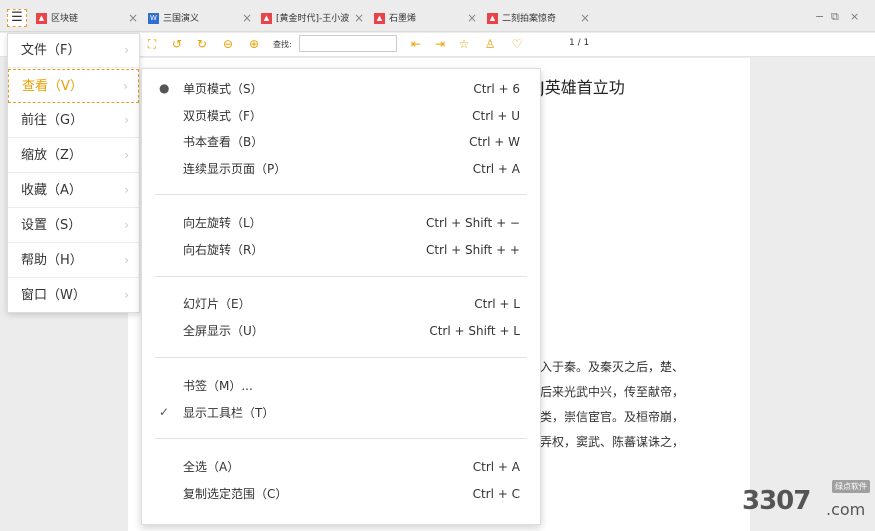  Describe the element at coordinates (223, 331) in the screenshot. I see `menu-item-label: 全屏显示（U）` at that location.